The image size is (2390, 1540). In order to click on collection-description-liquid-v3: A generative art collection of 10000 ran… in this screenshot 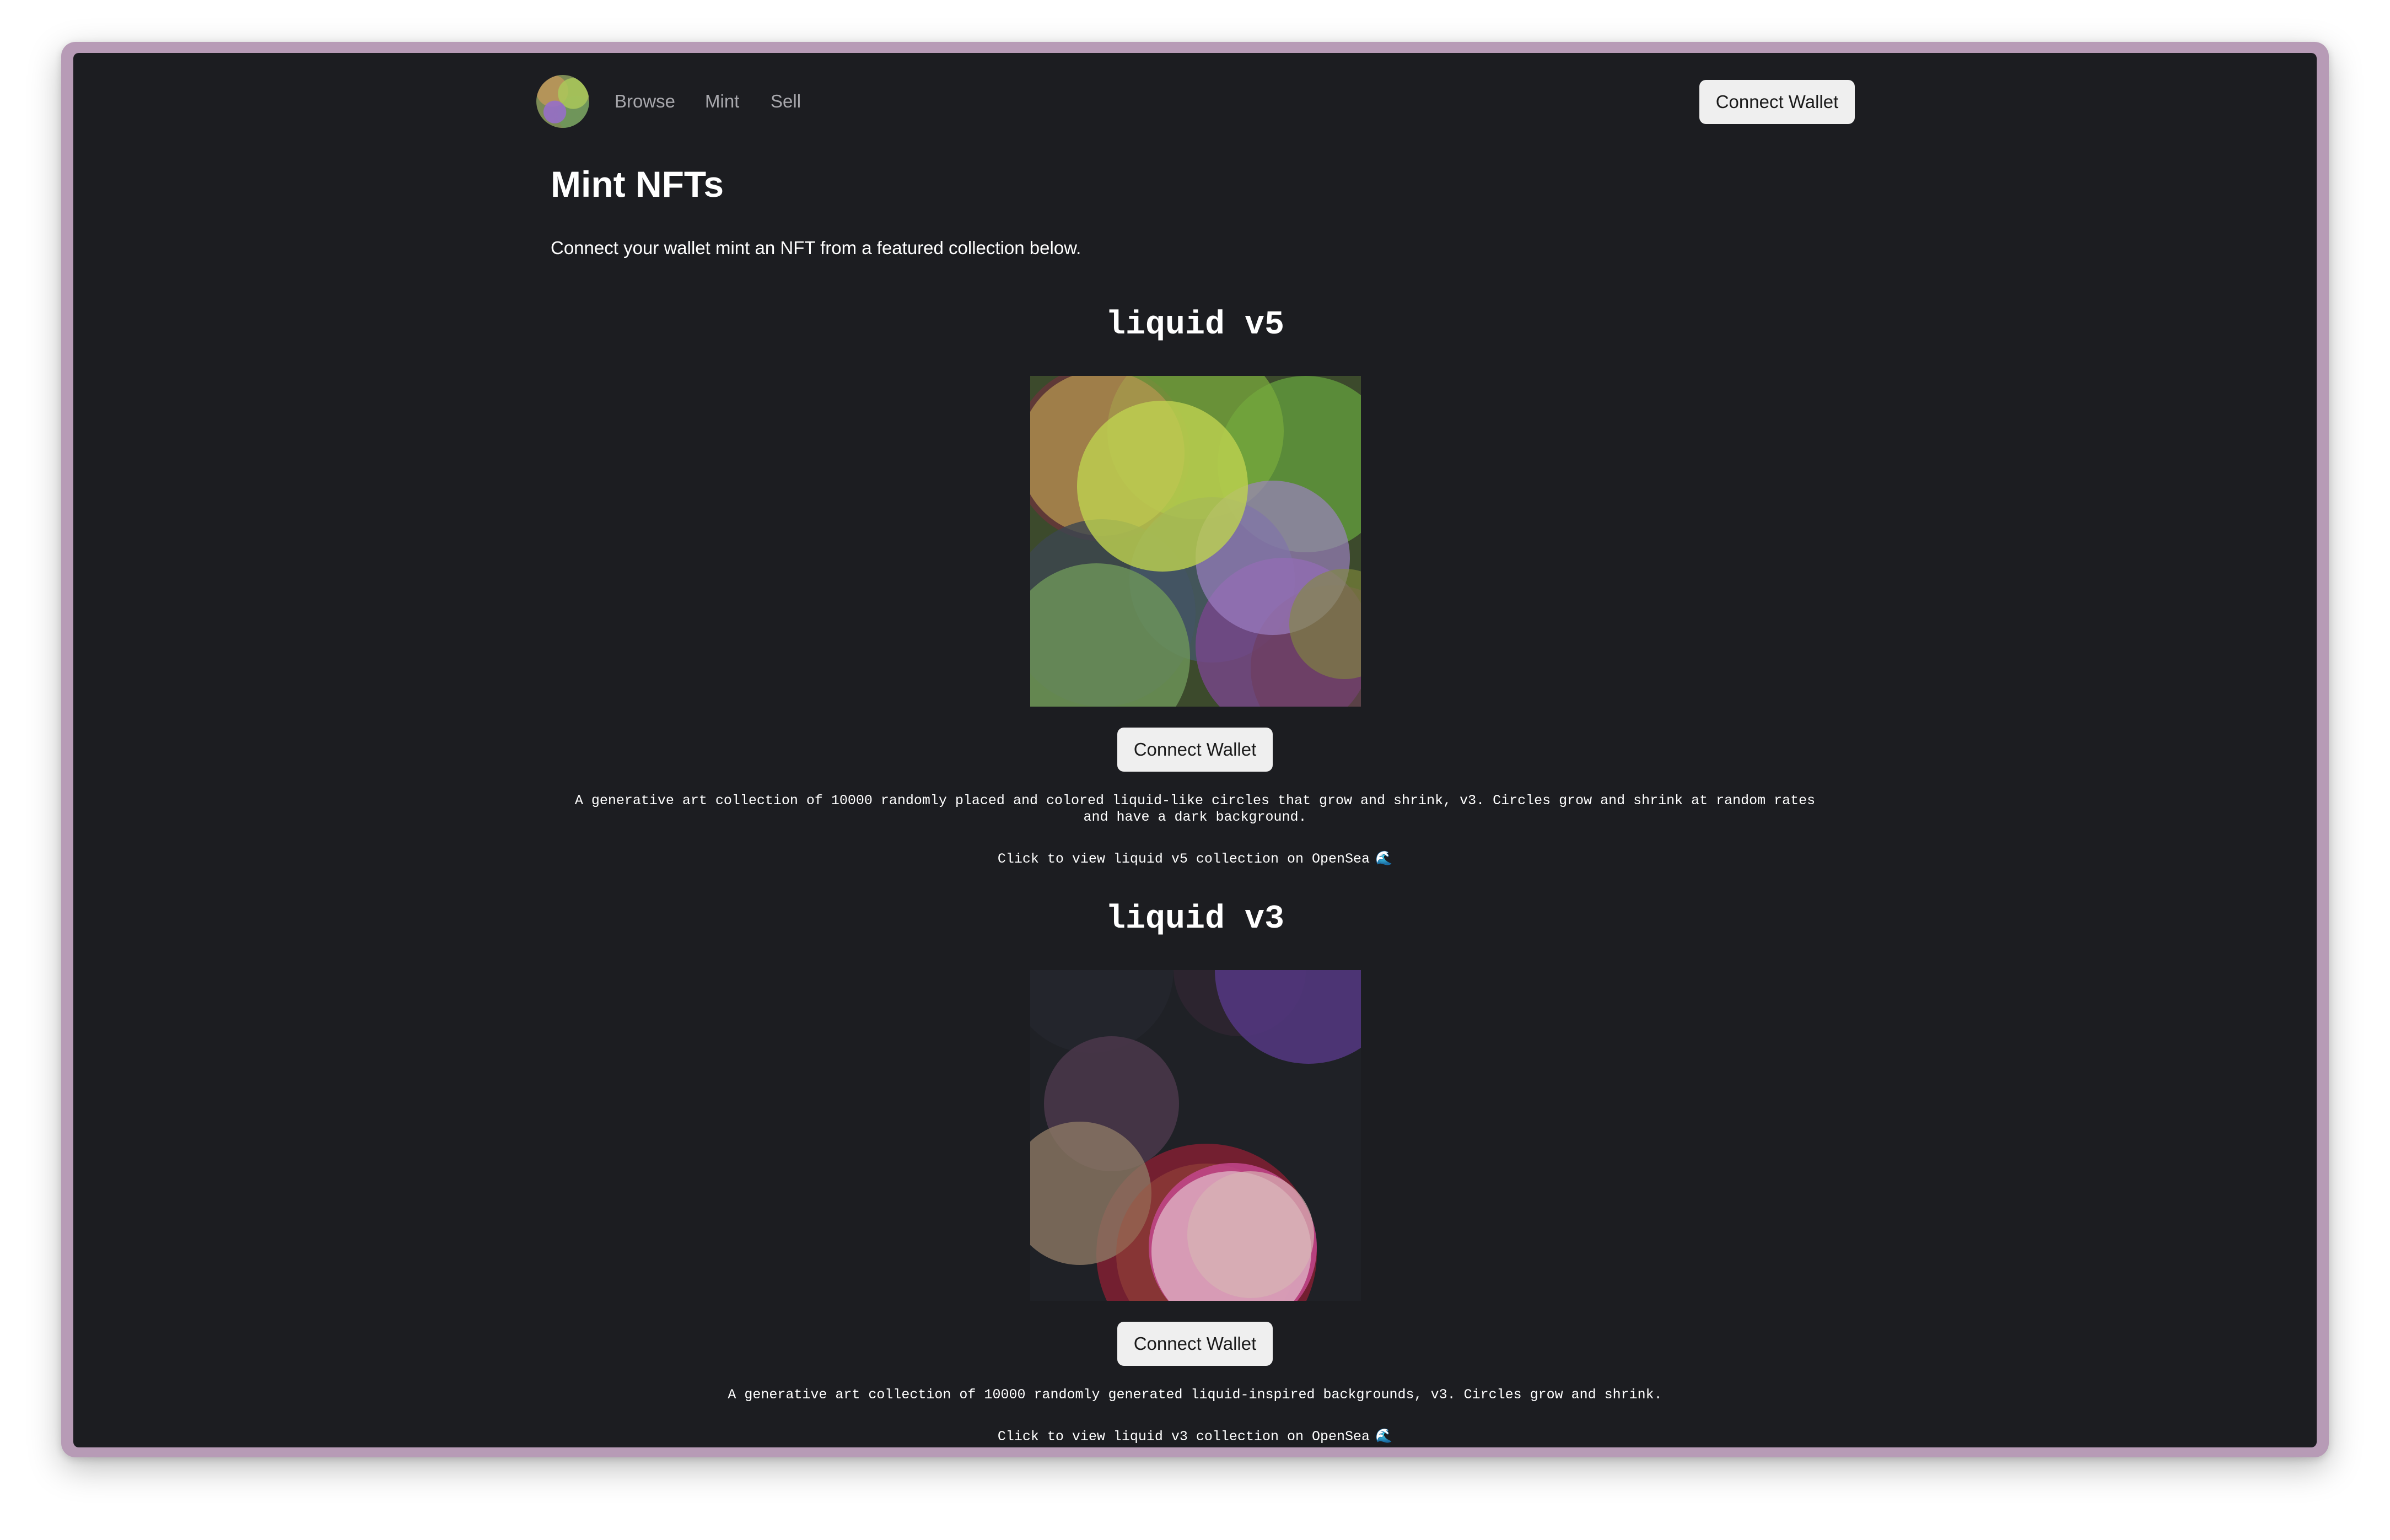, I will do `click(1195, 1395)`.